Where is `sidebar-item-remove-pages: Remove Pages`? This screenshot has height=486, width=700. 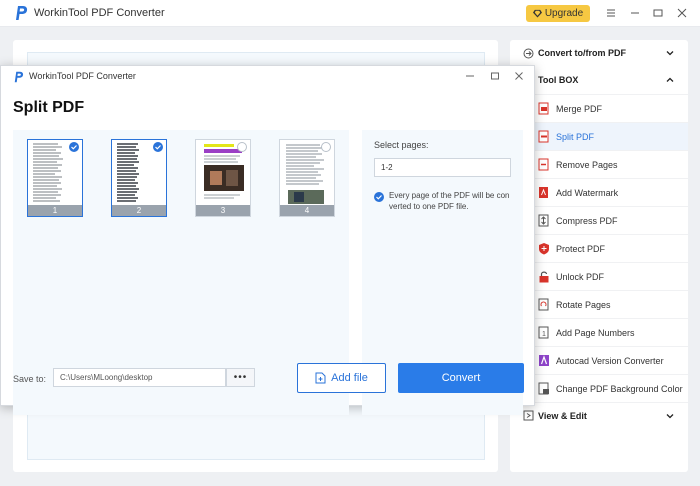 sidebar-item-remove-pages: Remove Pages is located at coordinates (599, 164).